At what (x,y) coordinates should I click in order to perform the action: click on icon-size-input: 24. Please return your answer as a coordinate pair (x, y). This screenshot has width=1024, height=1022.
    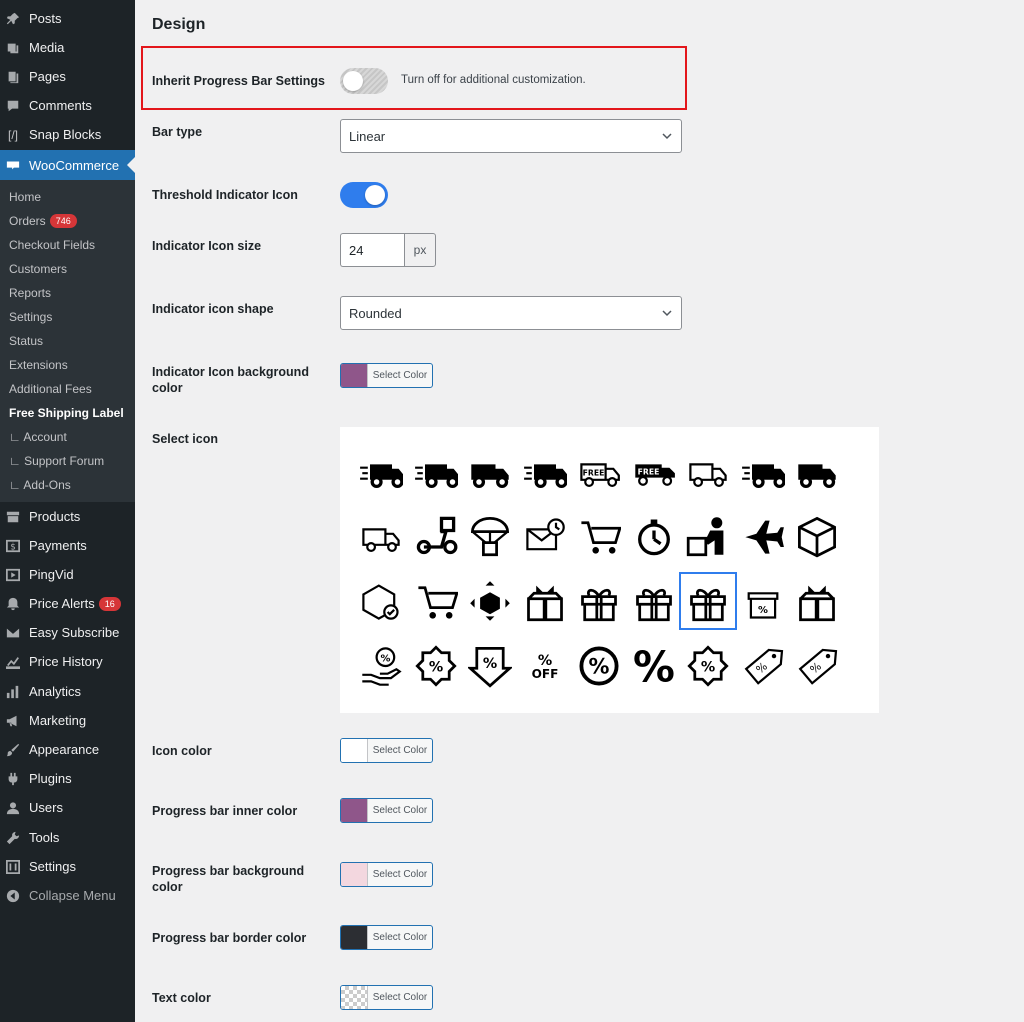
    Looking at the image, I should click on (372, 250).